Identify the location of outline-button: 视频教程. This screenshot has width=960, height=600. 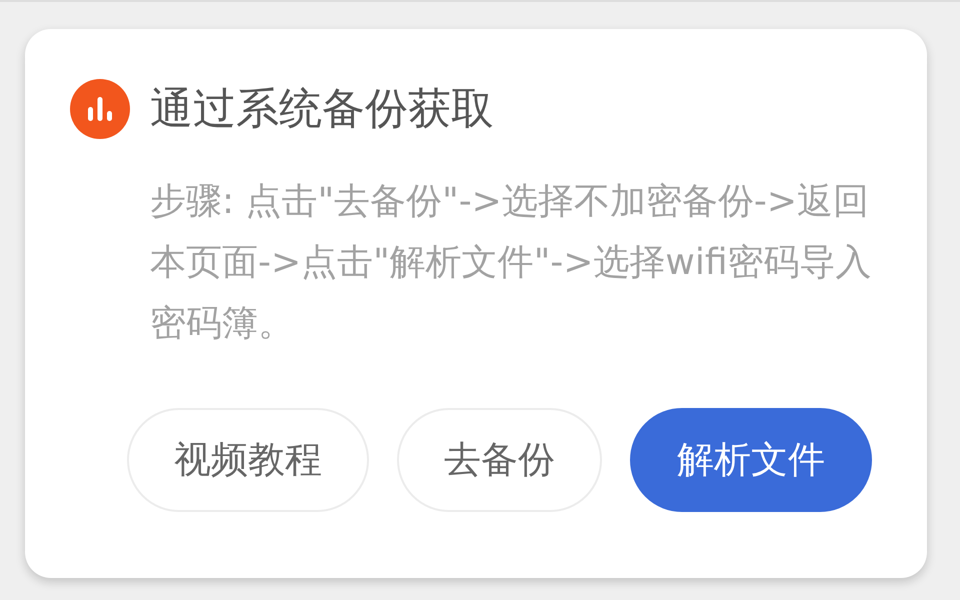
(248, 460).